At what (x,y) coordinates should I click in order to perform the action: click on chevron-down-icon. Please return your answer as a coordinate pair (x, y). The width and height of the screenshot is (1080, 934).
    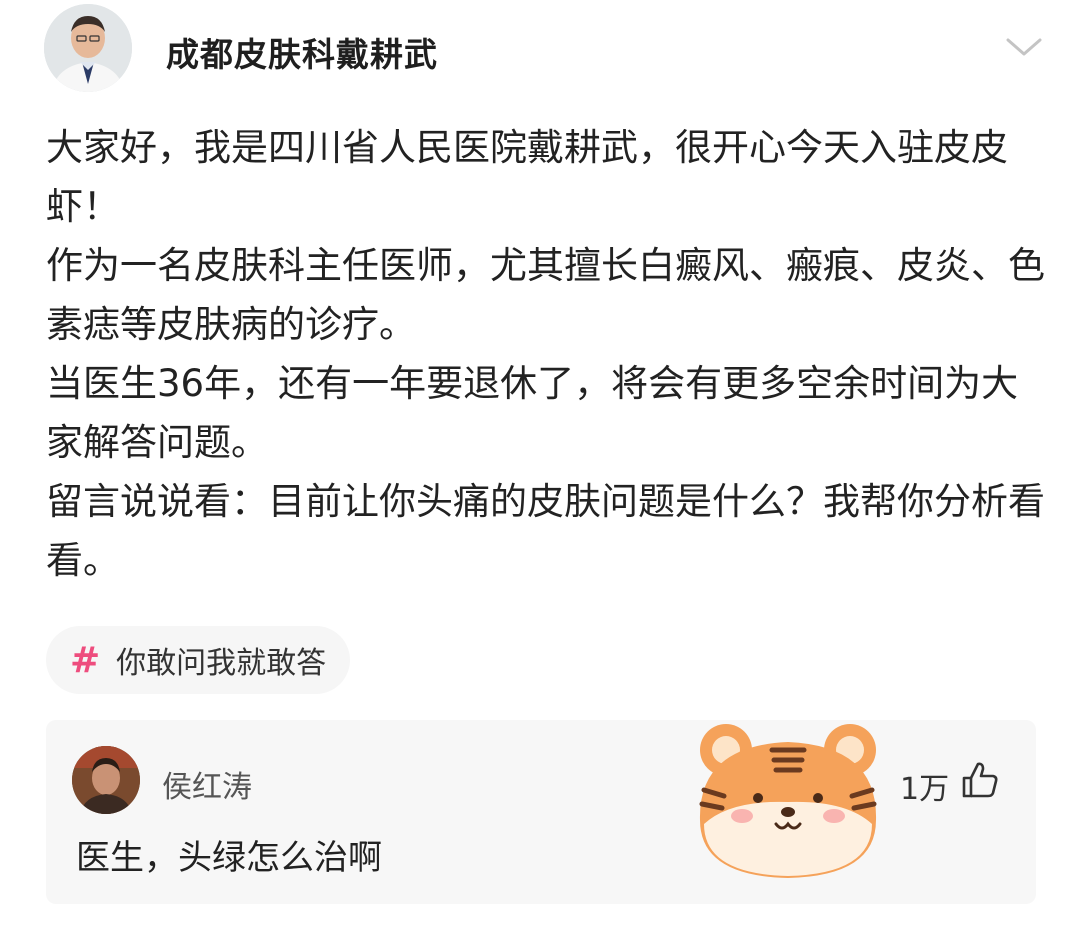
    Looking at the image, I should click on (1024, 47).